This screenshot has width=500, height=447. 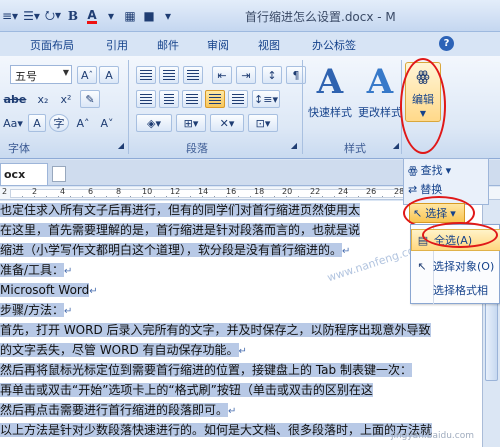 What do you see at coordinates (53, 16) in the screenshot?
I see `highlight-button: ⭮▾` at bounding box center [53, 16].